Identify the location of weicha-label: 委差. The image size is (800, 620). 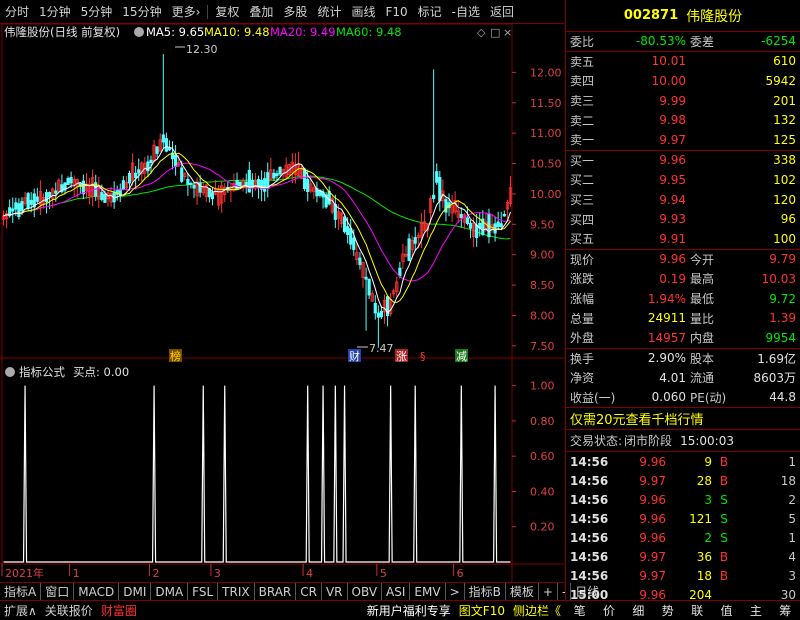
(702, 41).